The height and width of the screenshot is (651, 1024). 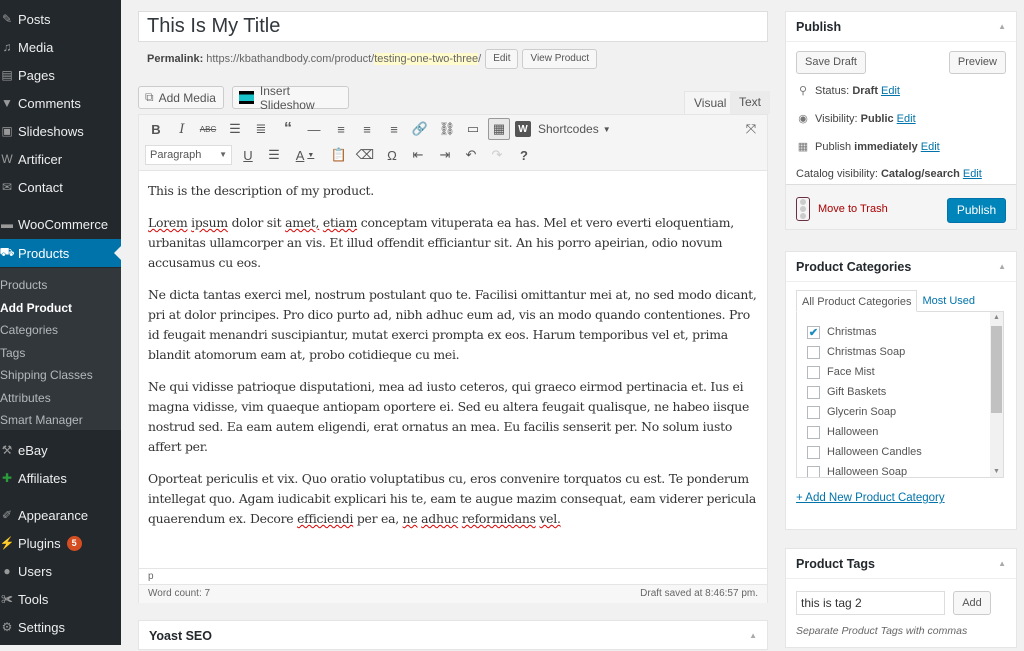 What do you see at coordinates (977, 62) in the screenshot?
I see `preview-button: Preview` at bounding box center [977, 62].